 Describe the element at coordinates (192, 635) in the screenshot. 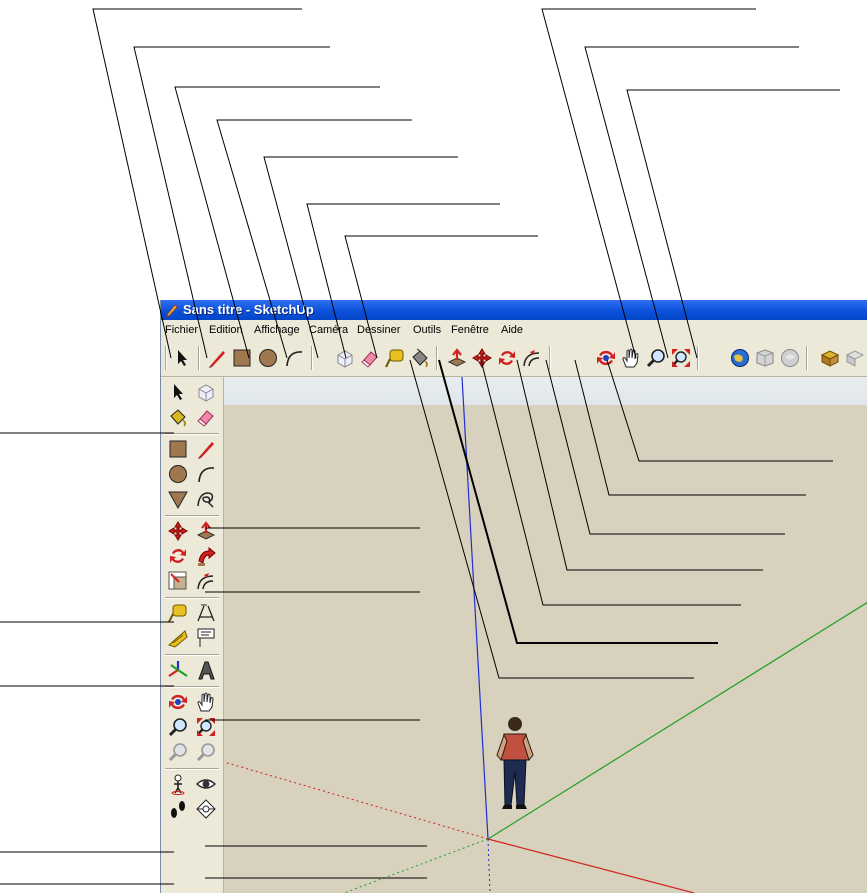

I see `left-toolbar` at that location.